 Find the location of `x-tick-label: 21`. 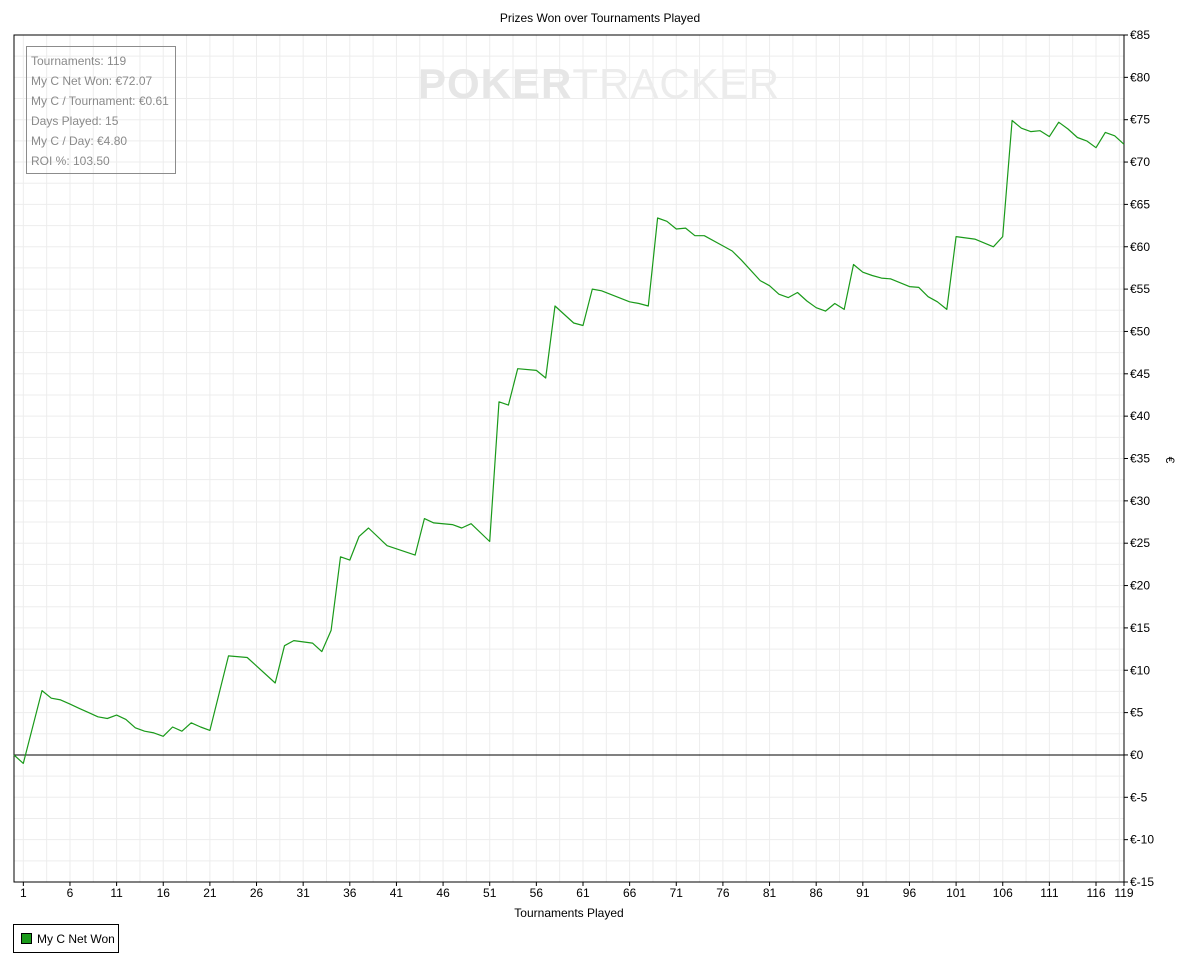

x-tick-label: 21 is located at coordinates (210, 893).